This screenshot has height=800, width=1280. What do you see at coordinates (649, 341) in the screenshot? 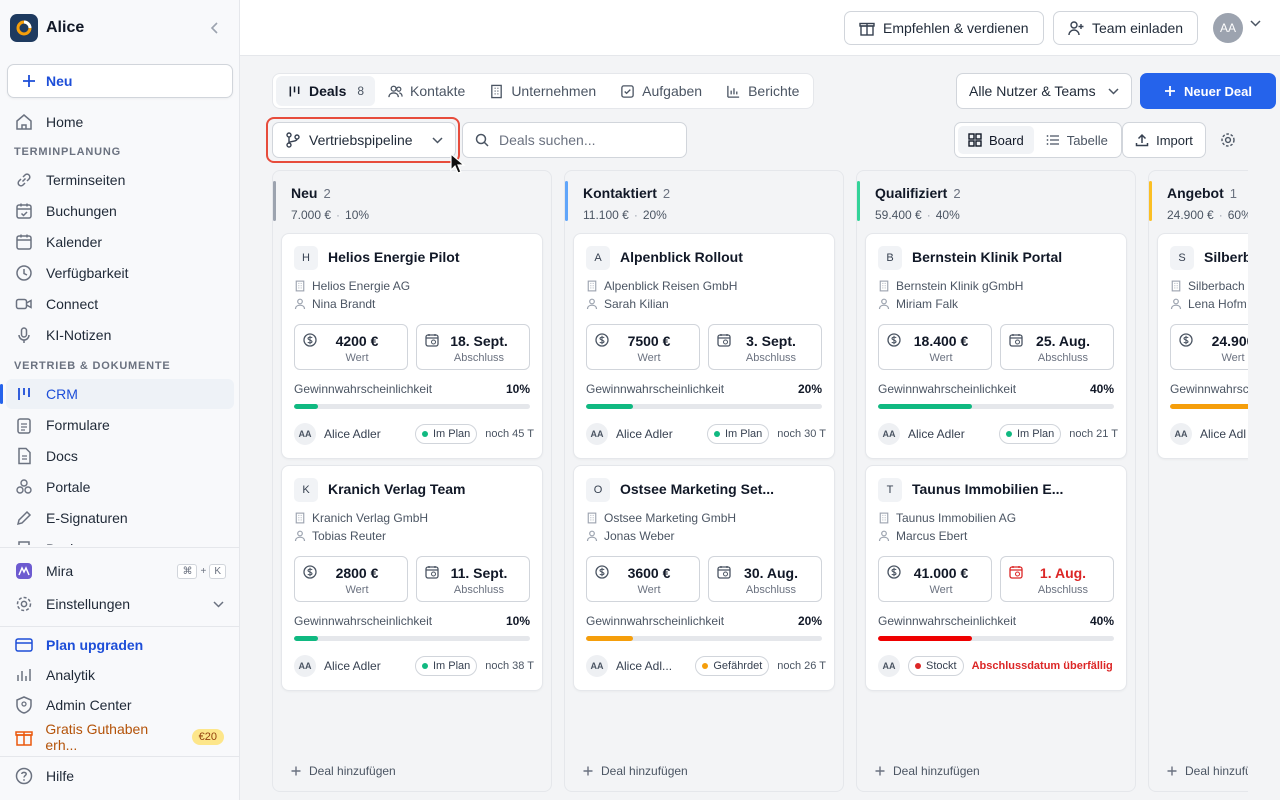
I see `deal-value: 7500 €` at bounding box center [649, 341].